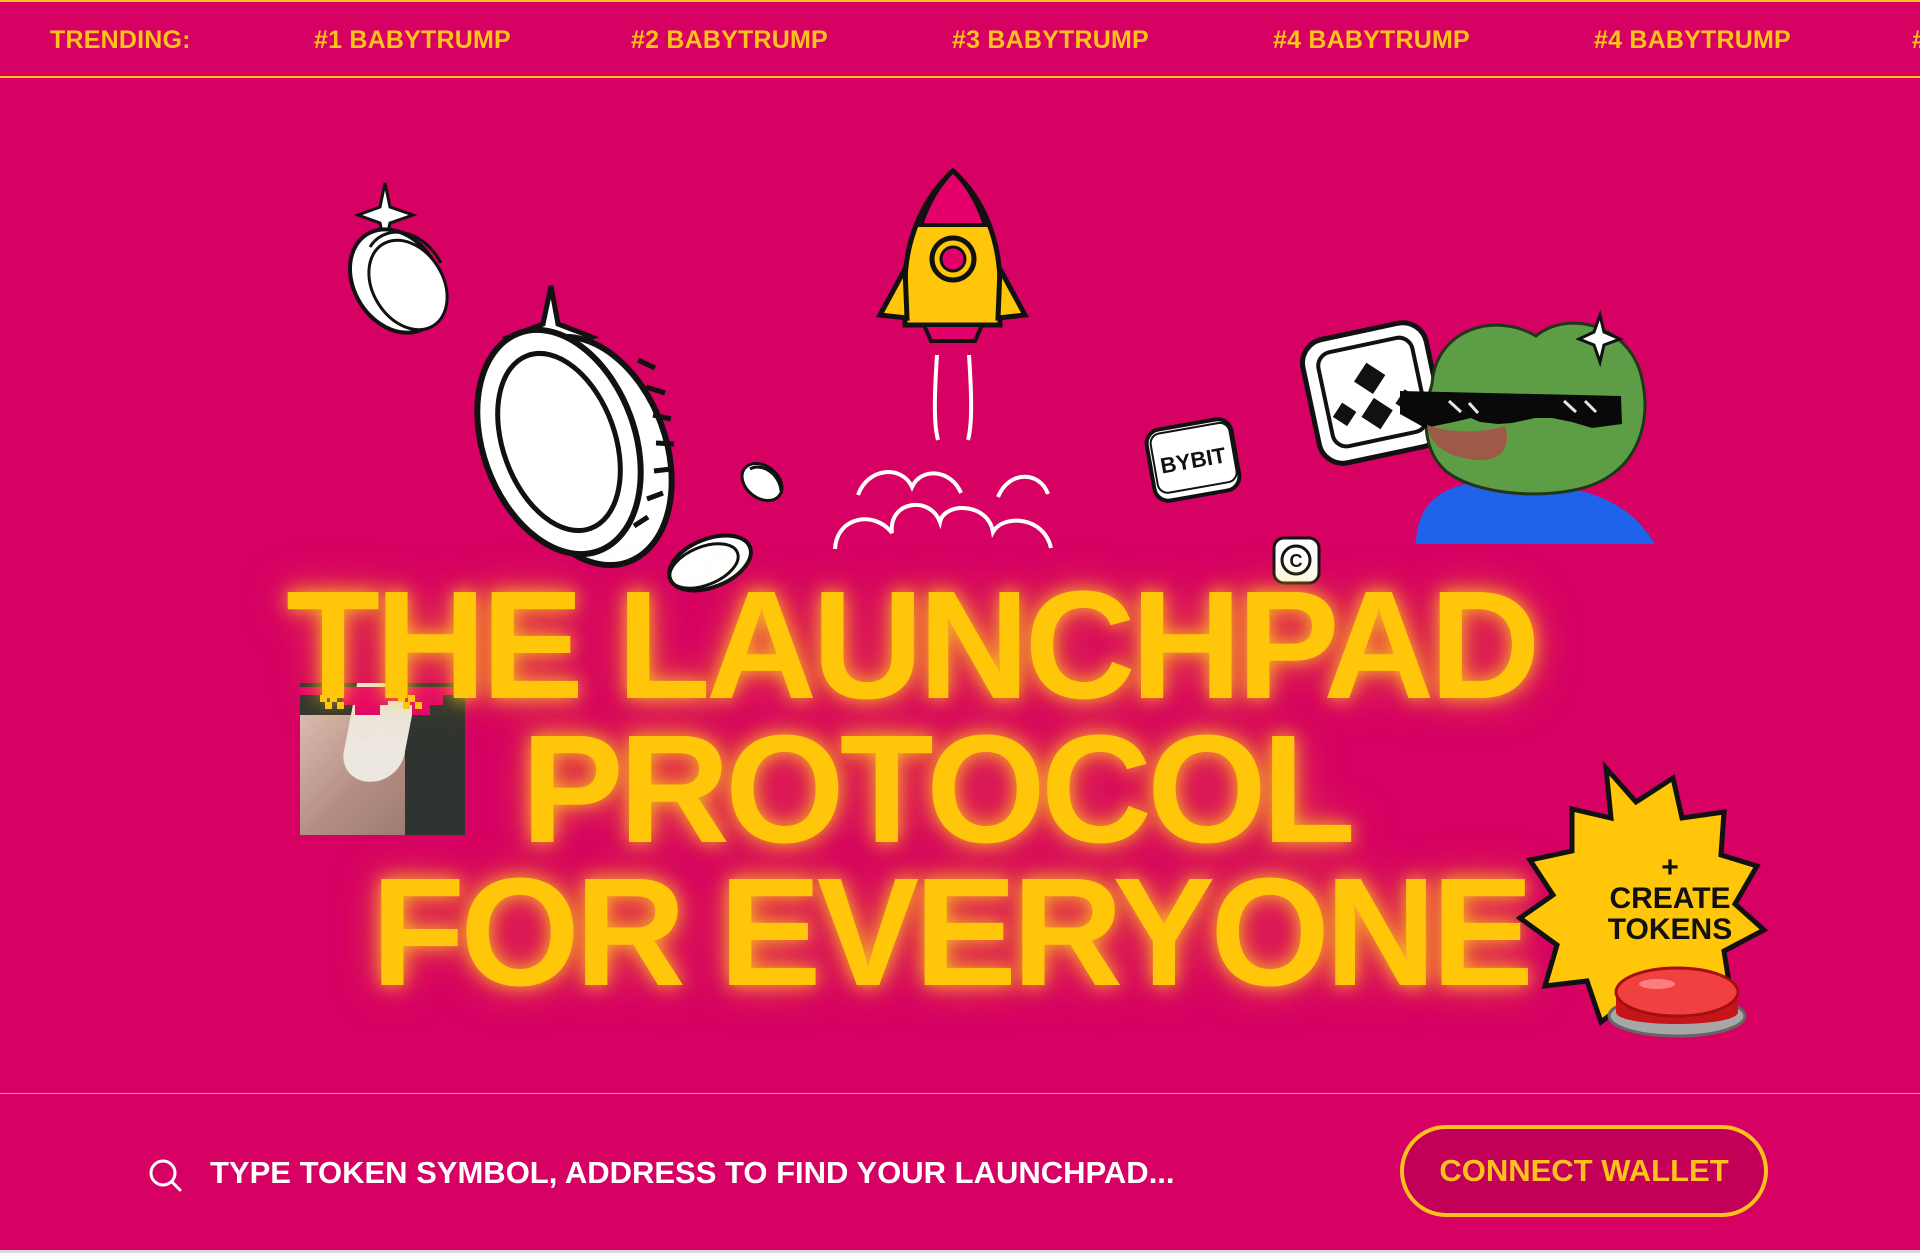 The height and width of the screenshot is (1253, 1920). Describe the element at coordinates (952, 932) in the screenshot. I see `hero-line-3: FOR EVERYONE` at that location.